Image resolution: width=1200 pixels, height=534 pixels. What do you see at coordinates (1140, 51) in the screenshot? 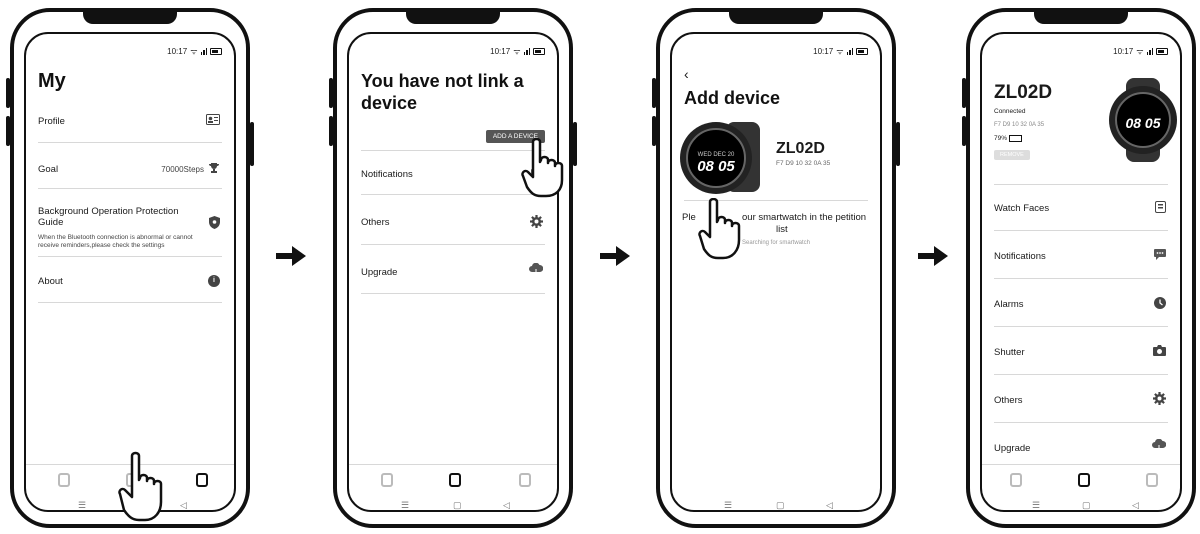
I see `status-bar: 10:17 ᯤ` at bounding box center [1140, 51].